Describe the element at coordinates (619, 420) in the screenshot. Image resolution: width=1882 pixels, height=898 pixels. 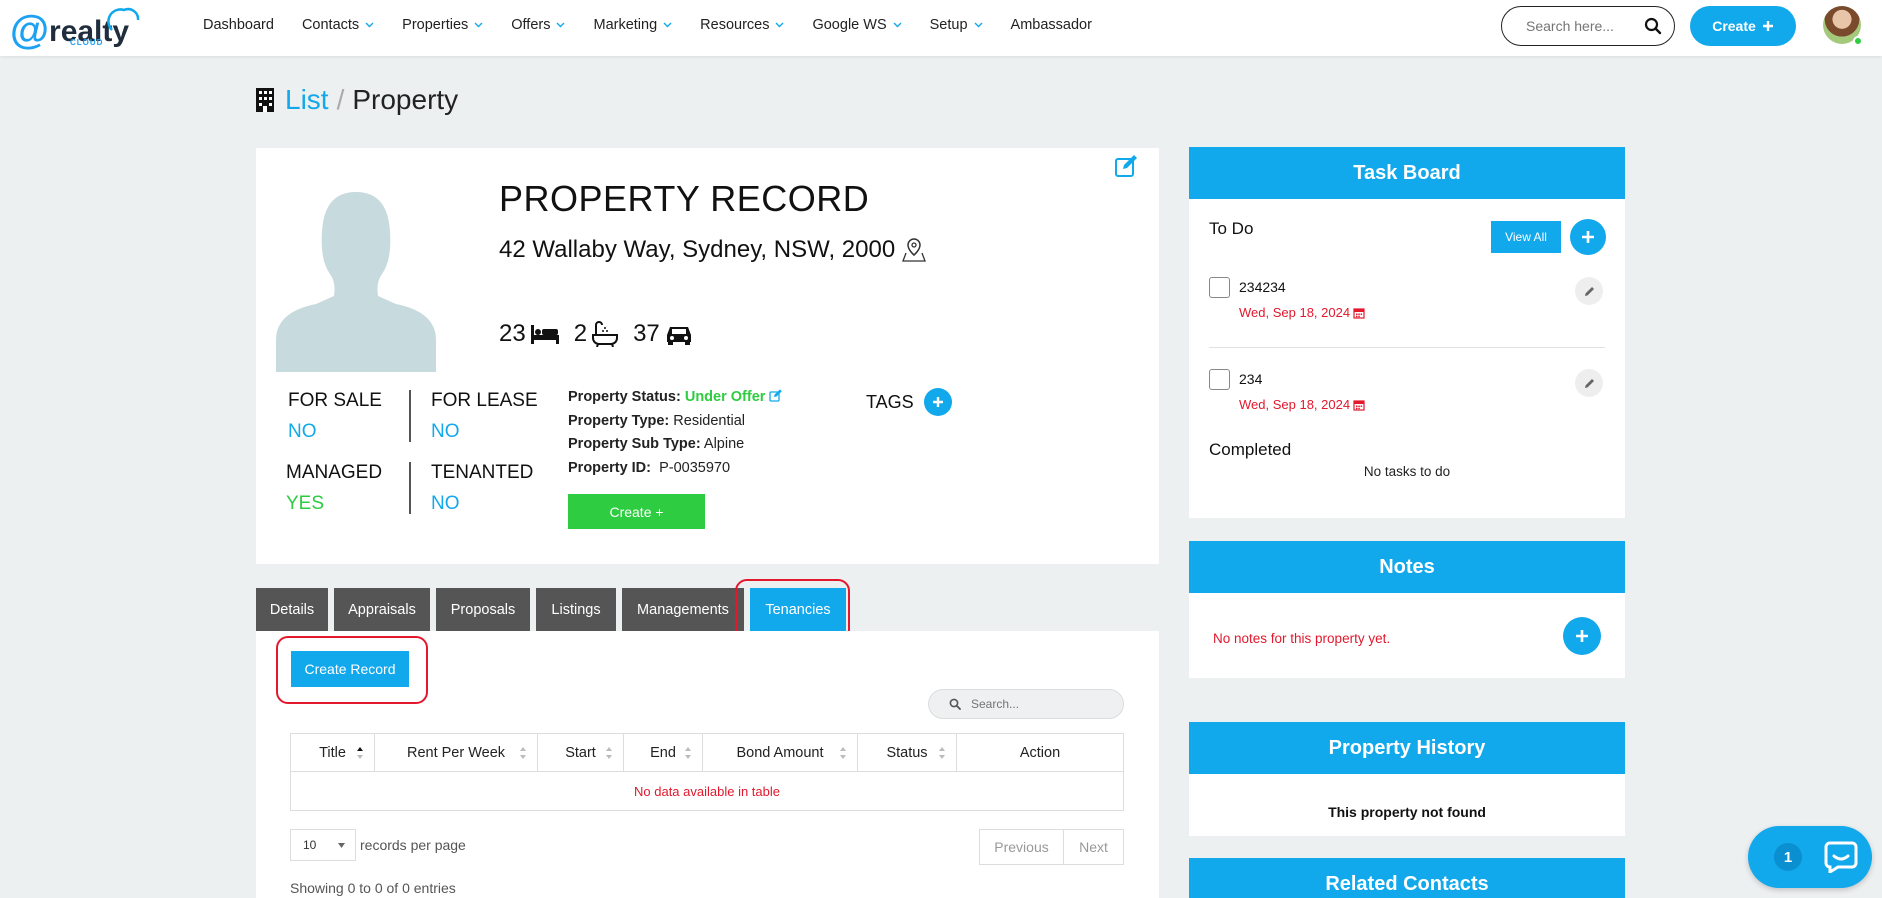
I see `property-type-label: Property Type:` at that location.